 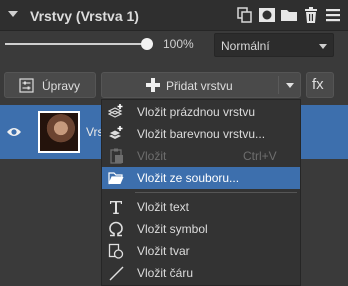 What do you see at coordinates (61, 86) in the screenshot?
I see `edits-button-label: Úpravy` at bounding box center [61, 86].